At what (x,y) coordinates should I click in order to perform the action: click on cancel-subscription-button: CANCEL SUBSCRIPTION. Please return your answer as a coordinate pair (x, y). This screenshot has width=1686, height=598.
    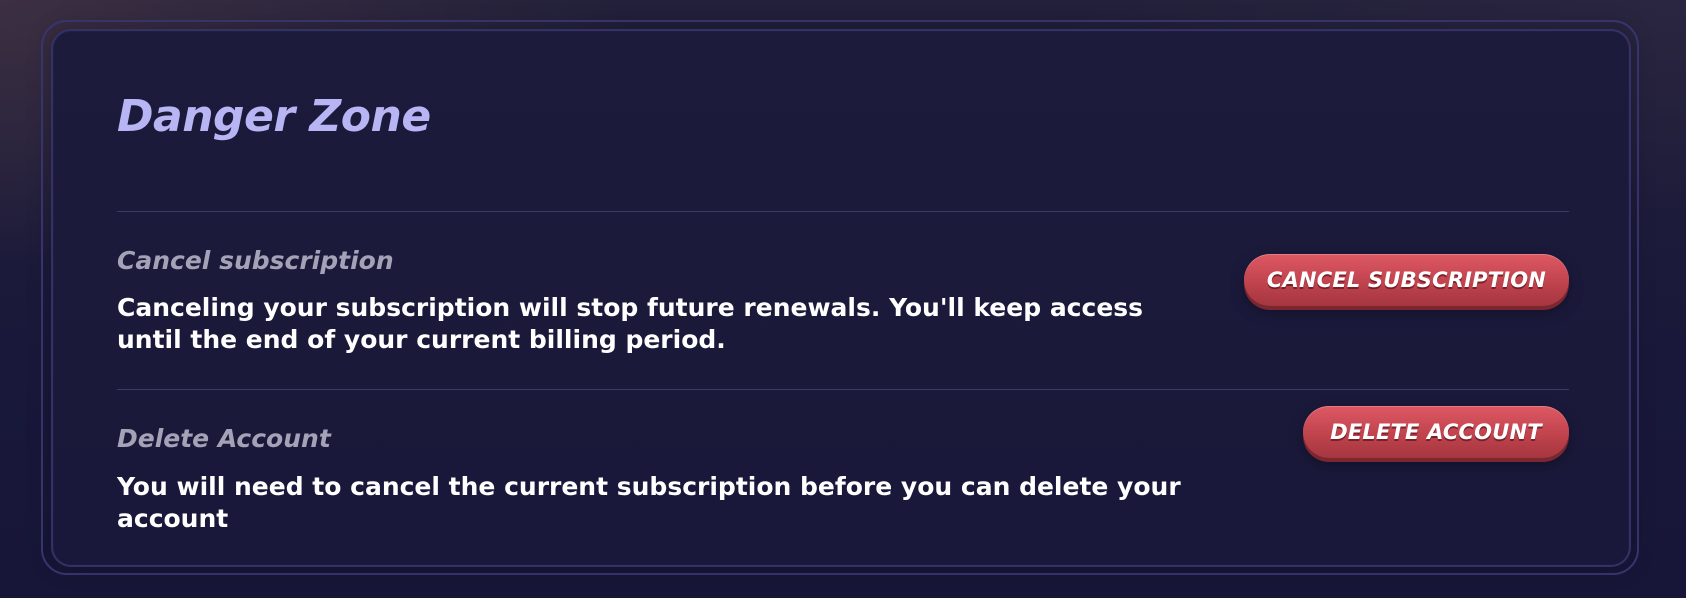
    Looking at the image, I should click on (1406, 280).